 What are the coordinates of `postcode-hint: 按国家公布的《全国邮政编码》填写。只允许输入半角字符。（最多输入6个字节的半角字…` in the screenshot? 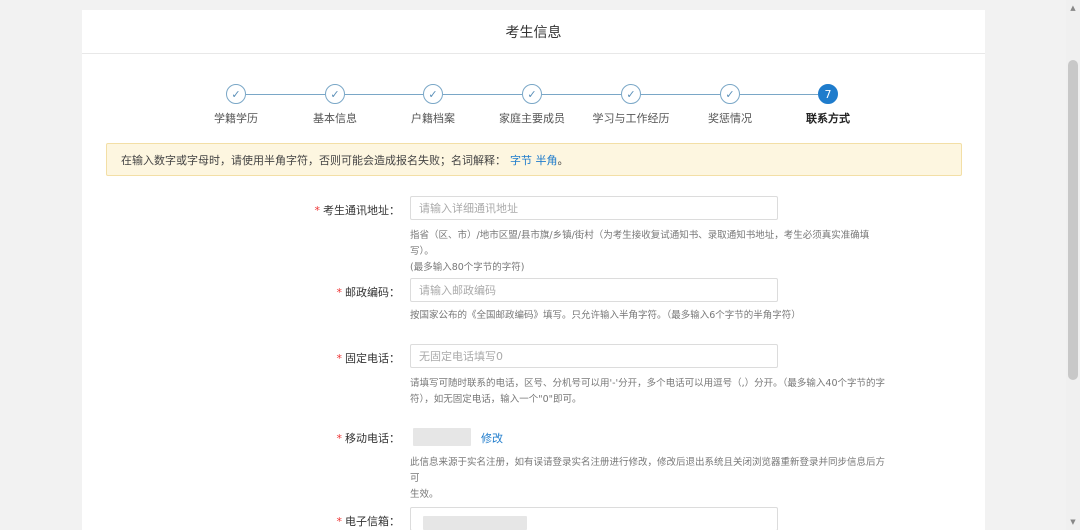 It's located at (605, 315).